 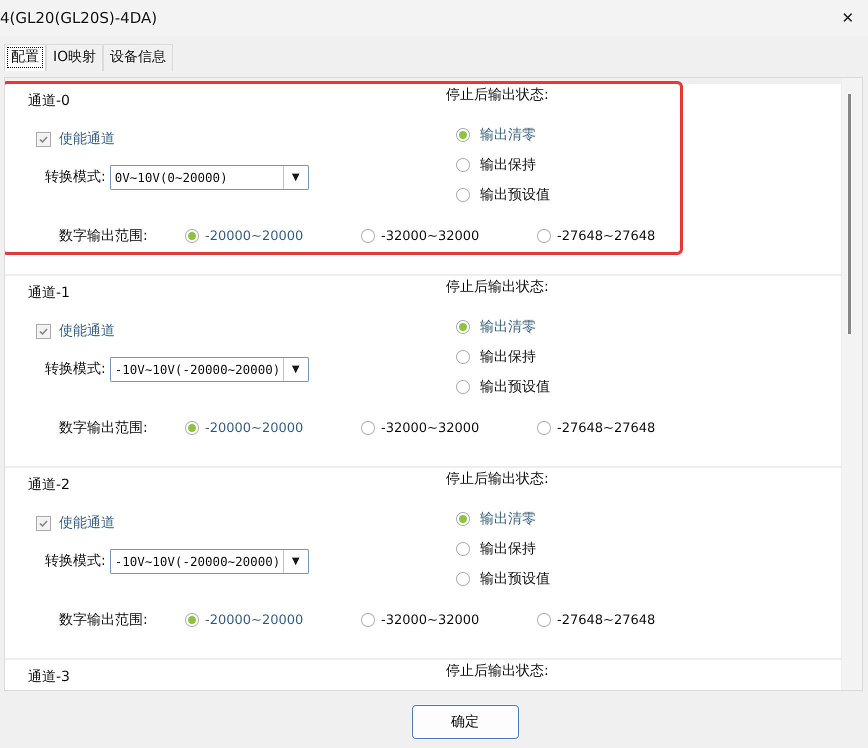 I want to click on scroll-thumb, so click(x=849, y=214).